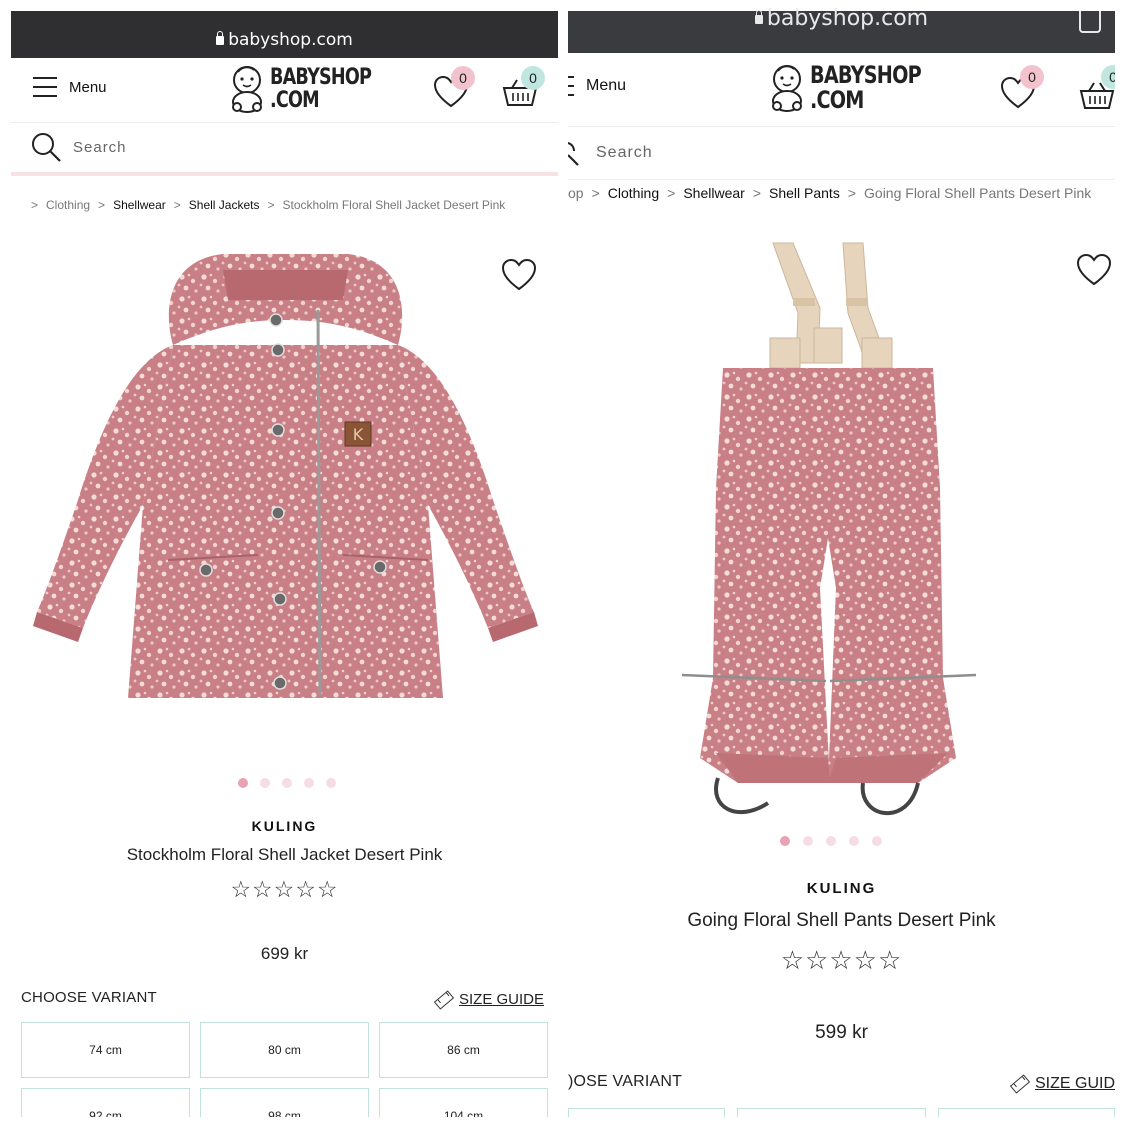 The height and width of the screenshot is (1125, 1125). What do you see at coordinates (224, 205) in the screenshot?
I see `breadcrumb-shell-jackets: Shell Jackets` at bounding box center [224, 205].